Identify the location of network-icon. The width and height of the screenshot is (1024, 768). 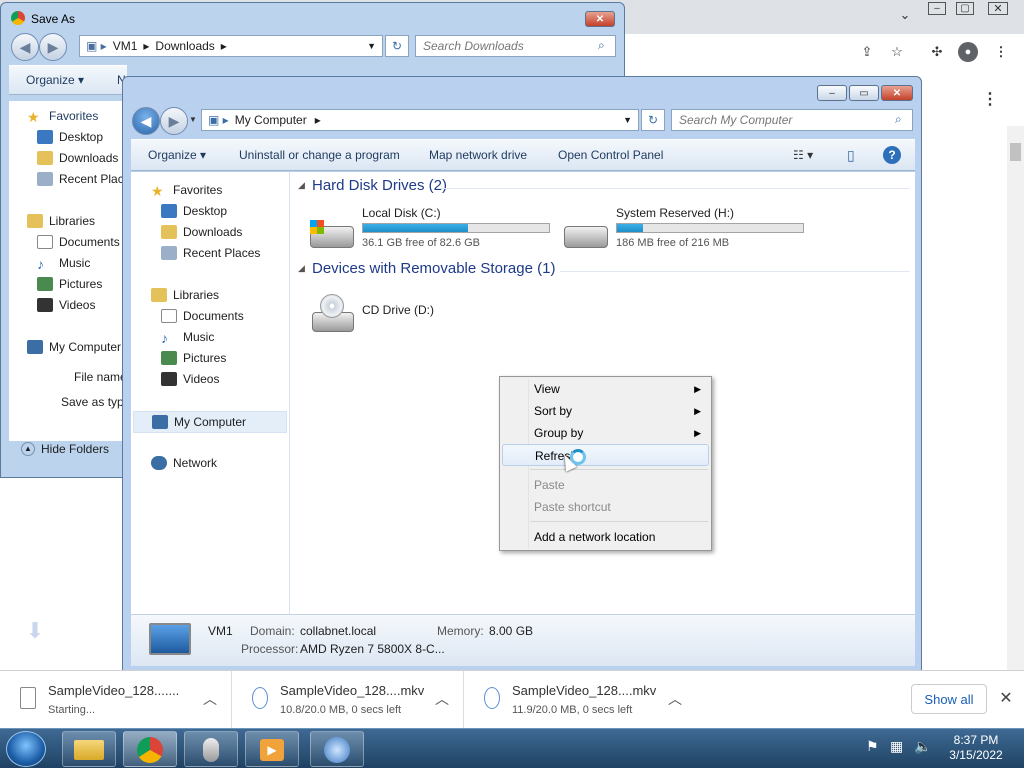
(159, 463).